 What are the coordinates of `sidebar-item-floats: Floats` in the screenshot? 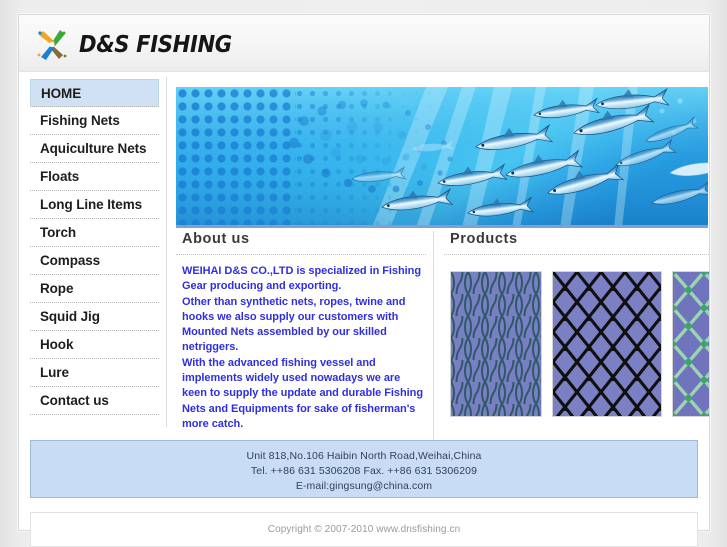 It's located at (94, 177).